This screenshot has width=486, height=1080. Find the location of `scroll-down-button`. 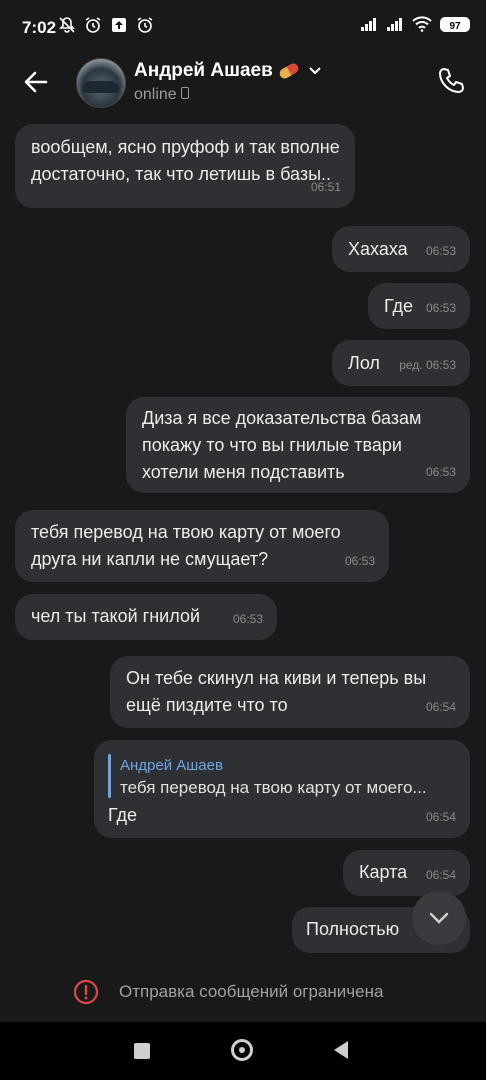

scroll-down-button is located at coordinates (439, 918).